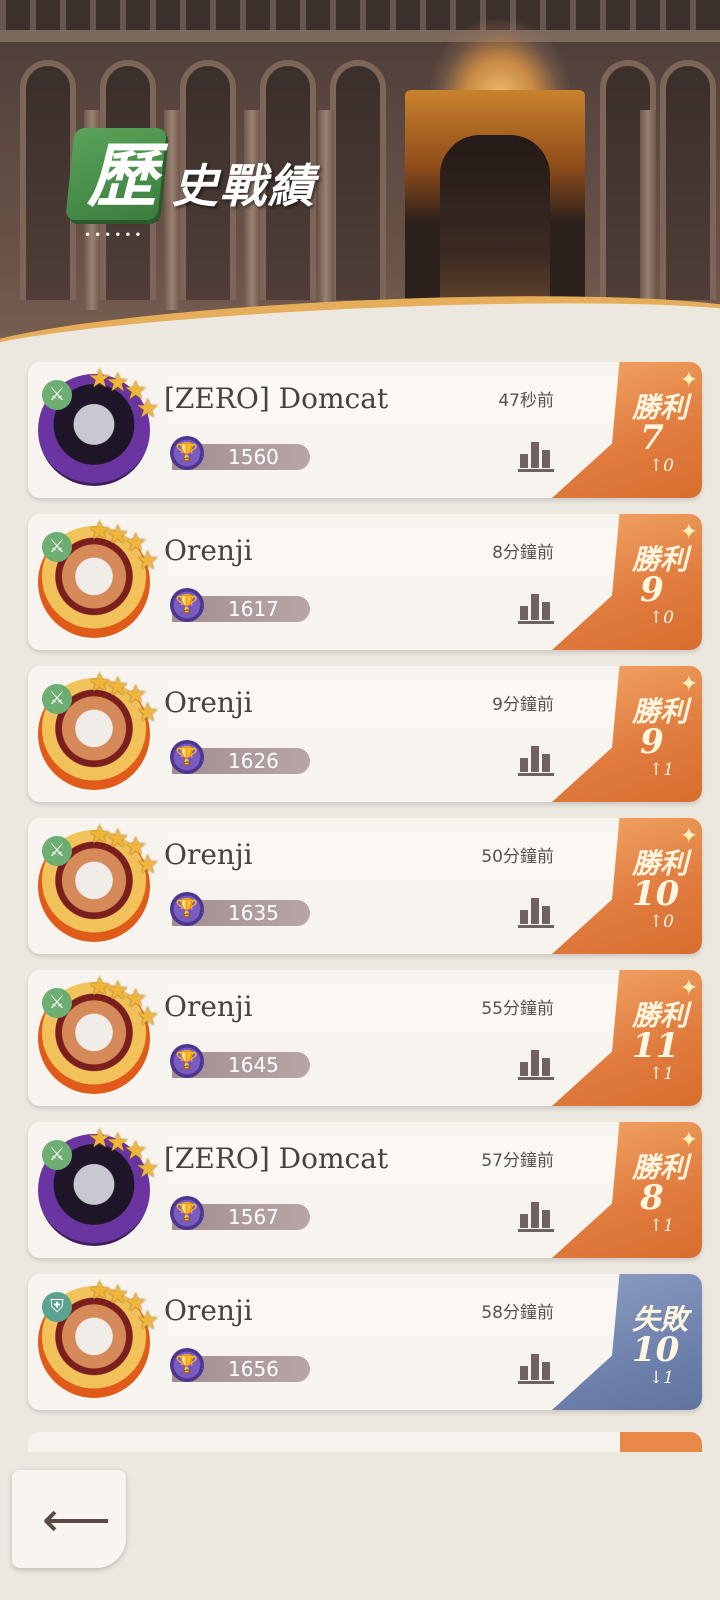 The width and height of the screenshot is (720, 1600). I want to click on match-time: 9分鐘前, so click(523, 705).